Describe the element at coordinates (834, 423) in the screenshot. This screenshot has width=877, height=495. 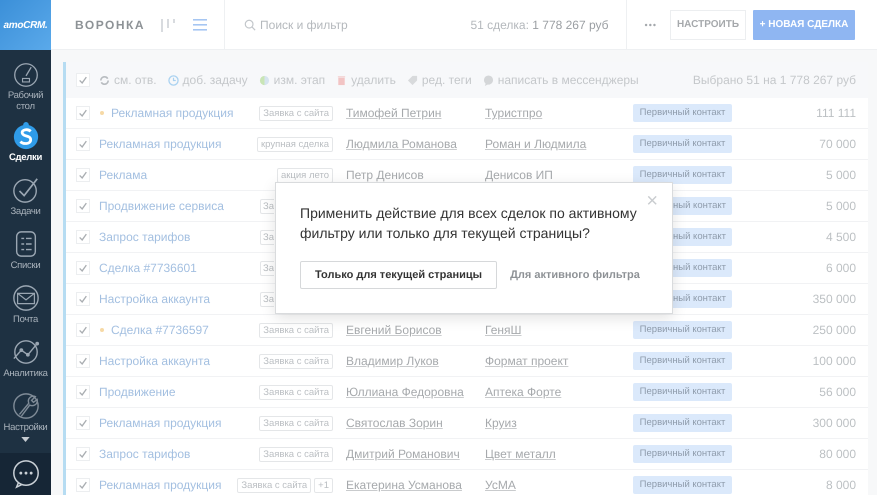
I see `table-cell-text: 300 000` at that location.